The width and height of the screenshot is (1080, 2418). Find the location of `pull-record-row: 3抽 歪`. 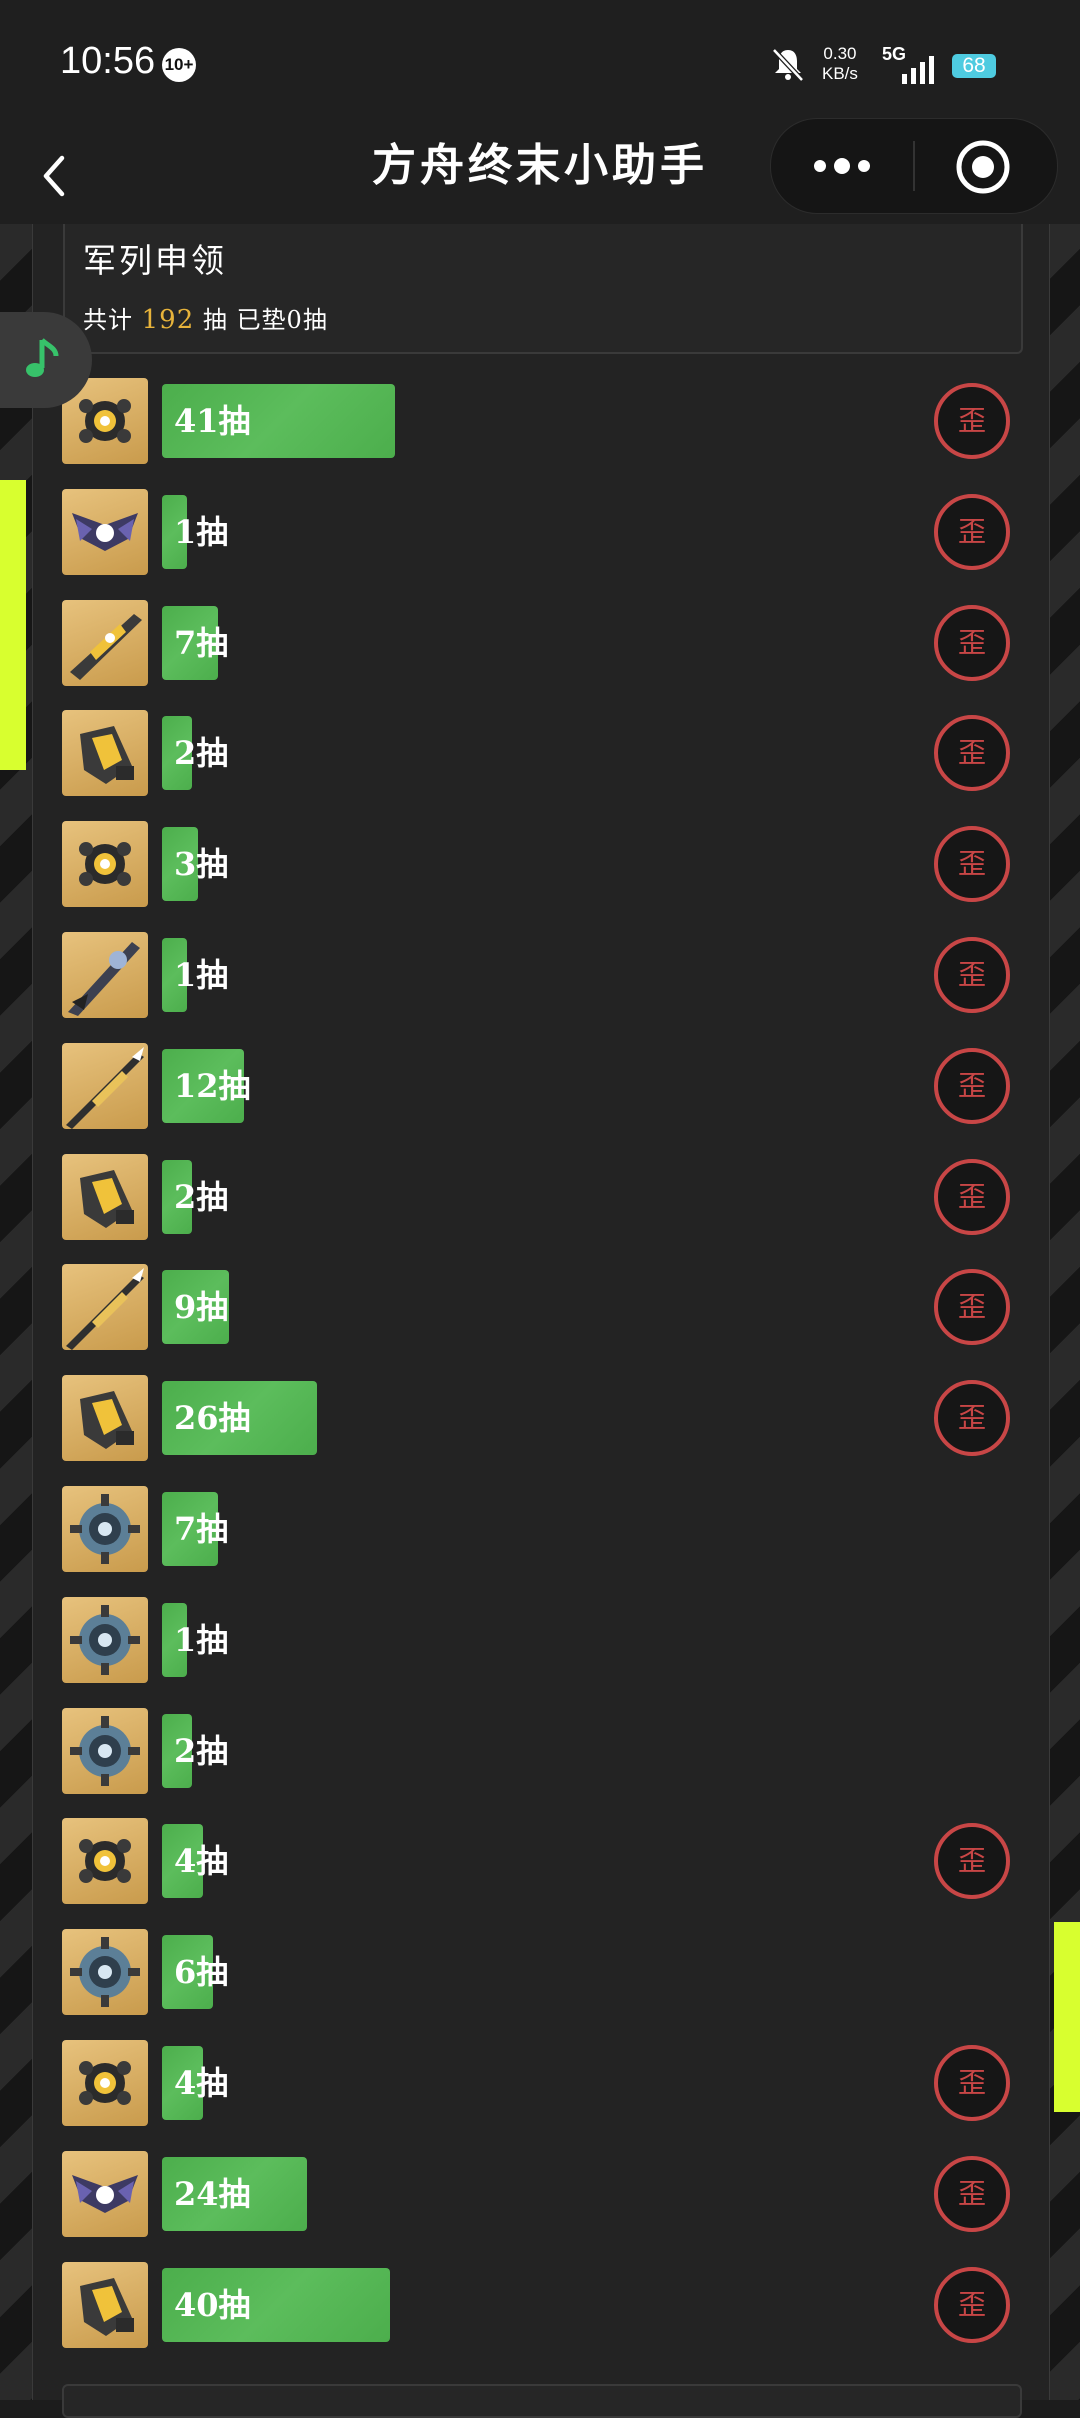

pull-record-row: 3抽 歪 is located at coordinates (540, 865).